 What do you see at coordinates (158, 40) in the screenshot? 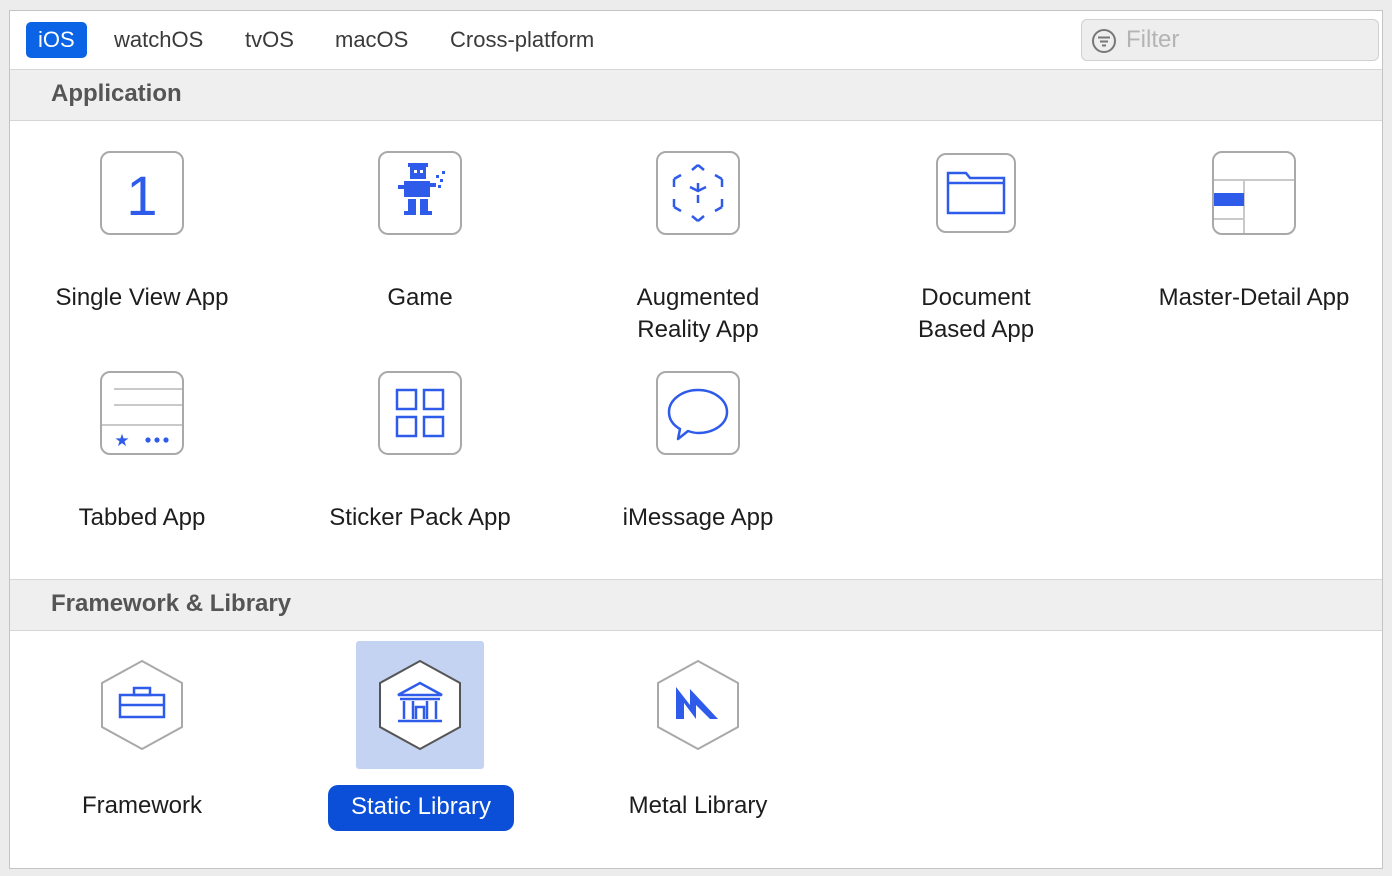
I see `tab-watchos: watchOS` at bounding box center [158, 40].